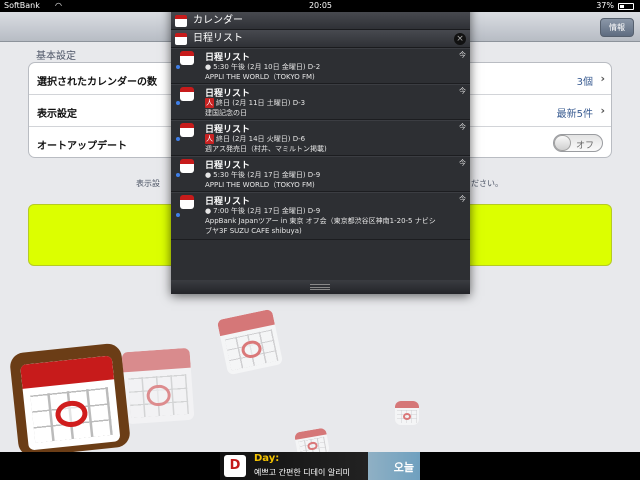 This screenshot has height=480, width=640. I want to click on item-line1: 人終日 (2月 11日 土曜日) D-3, so click(255, 103).